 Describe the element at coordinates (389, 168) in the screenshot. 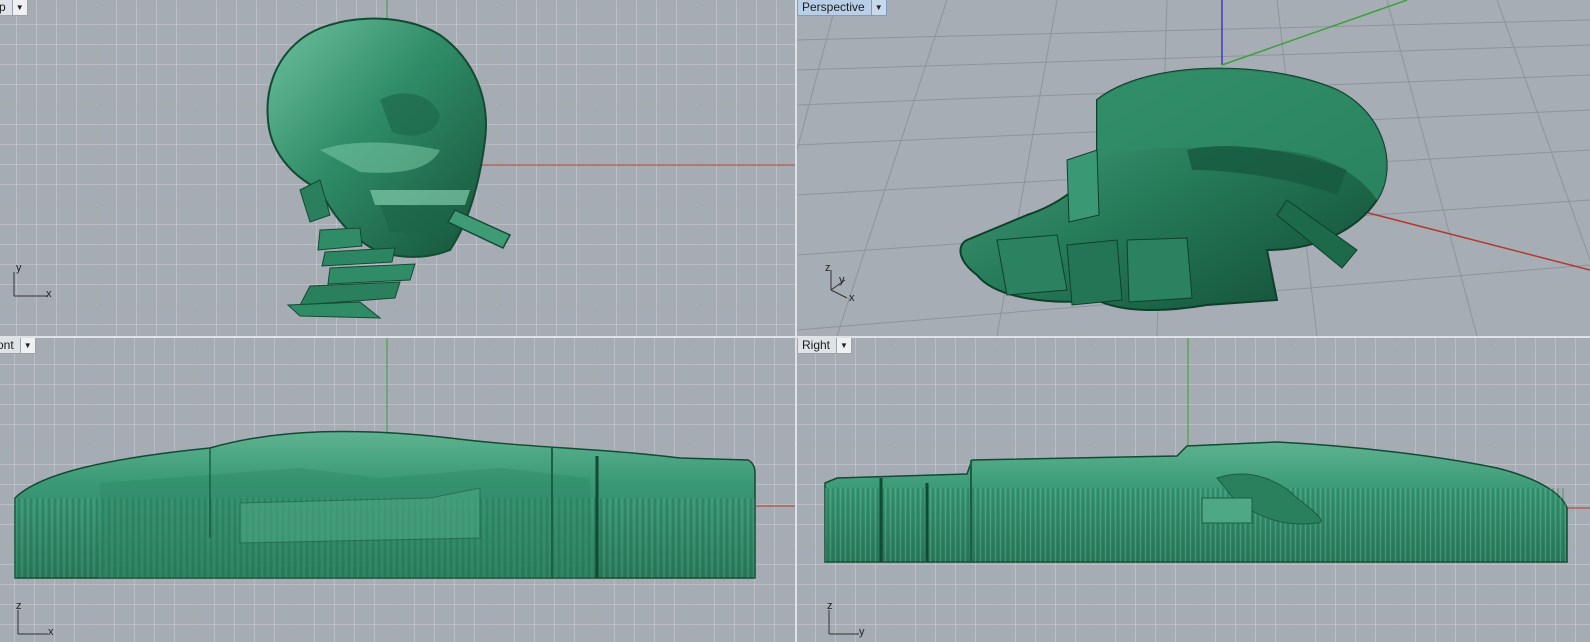

I see `skull-model-top` at that location.